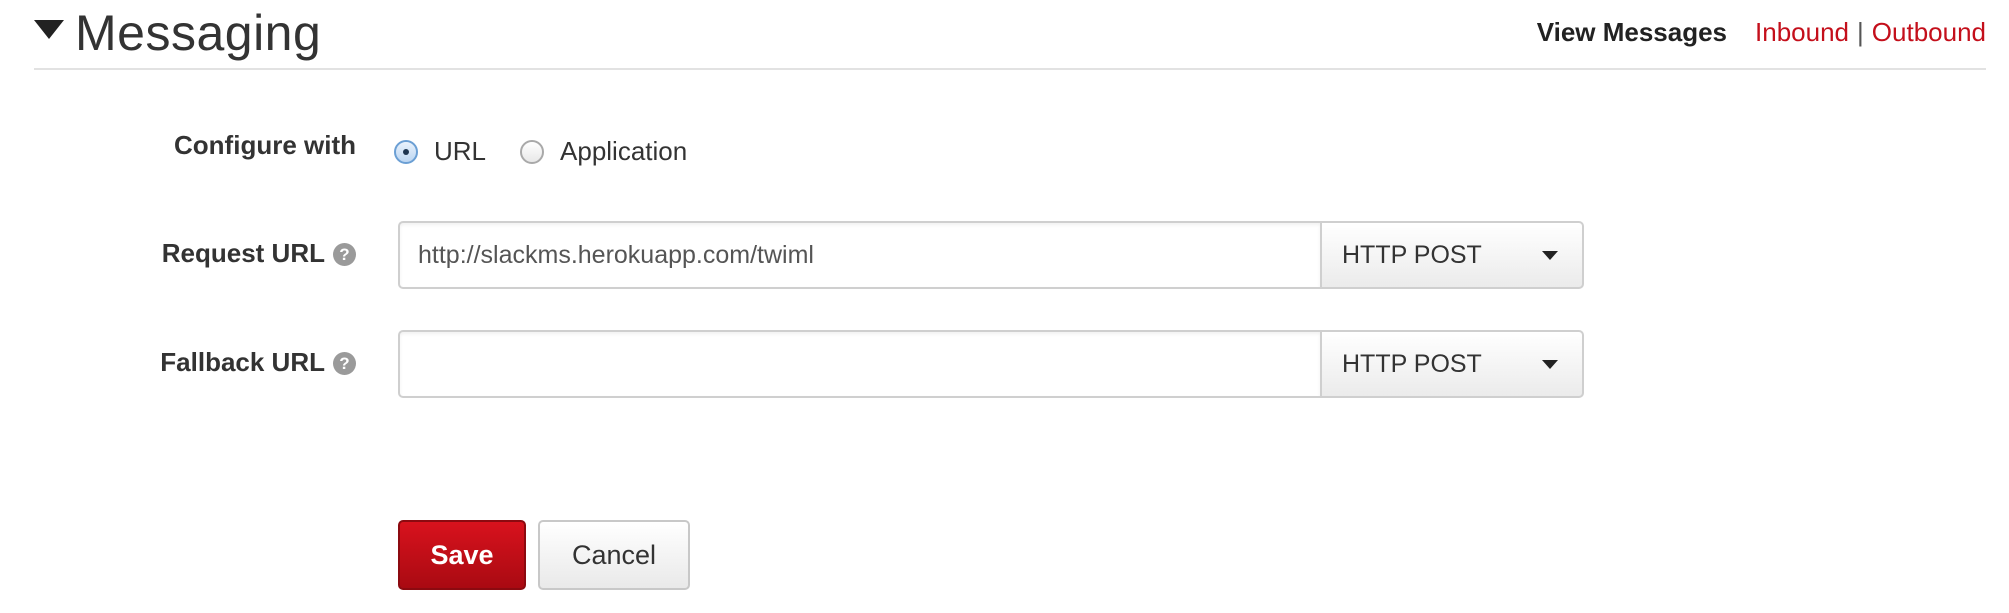 This screenshot has height=613, width=2009. What do you see at coordinates (198, 33) in the screenshot?
I see `page-title: Messaging` at bounding box center [198, 33].